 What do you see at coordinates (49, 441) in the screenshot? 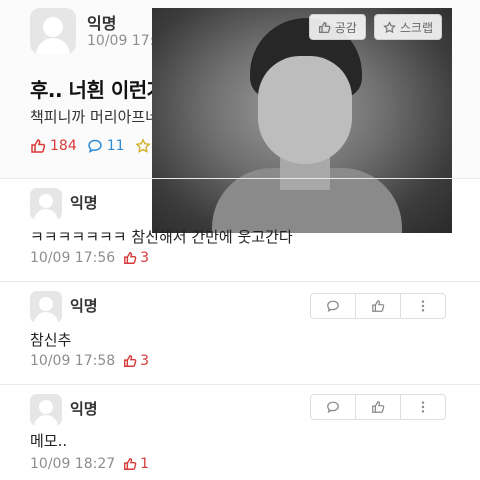
I see `comment-text: 메모..` at bounding box center [49, 441].